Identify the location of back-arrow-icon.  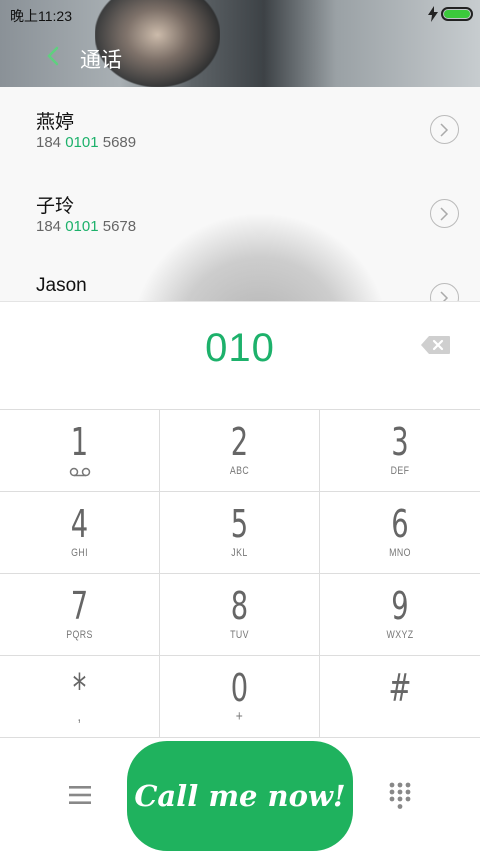
(54, 56).